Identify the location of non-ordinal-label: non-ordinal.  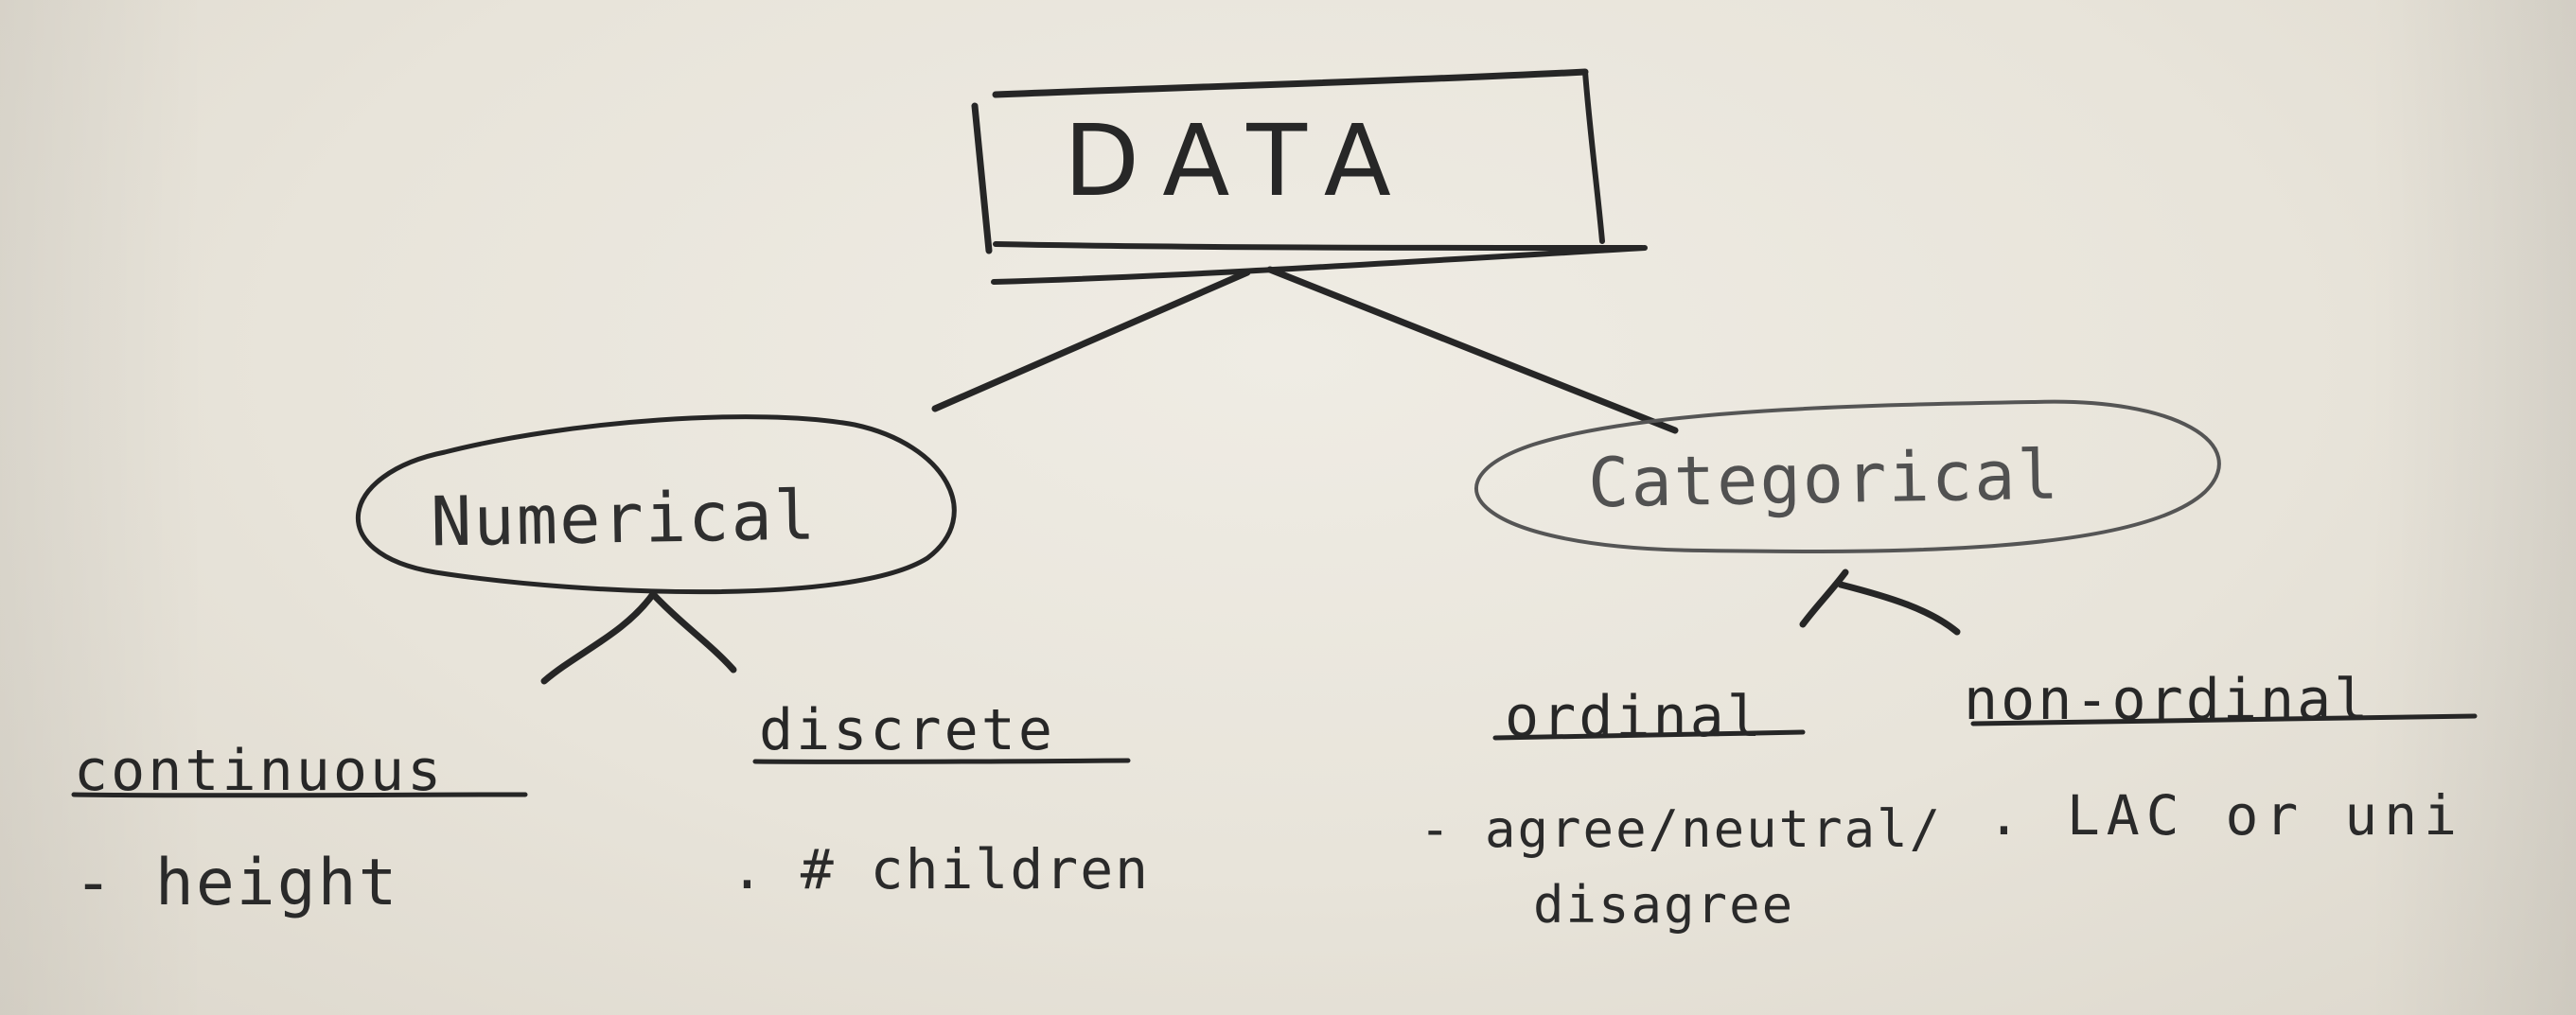
(2168, 700).